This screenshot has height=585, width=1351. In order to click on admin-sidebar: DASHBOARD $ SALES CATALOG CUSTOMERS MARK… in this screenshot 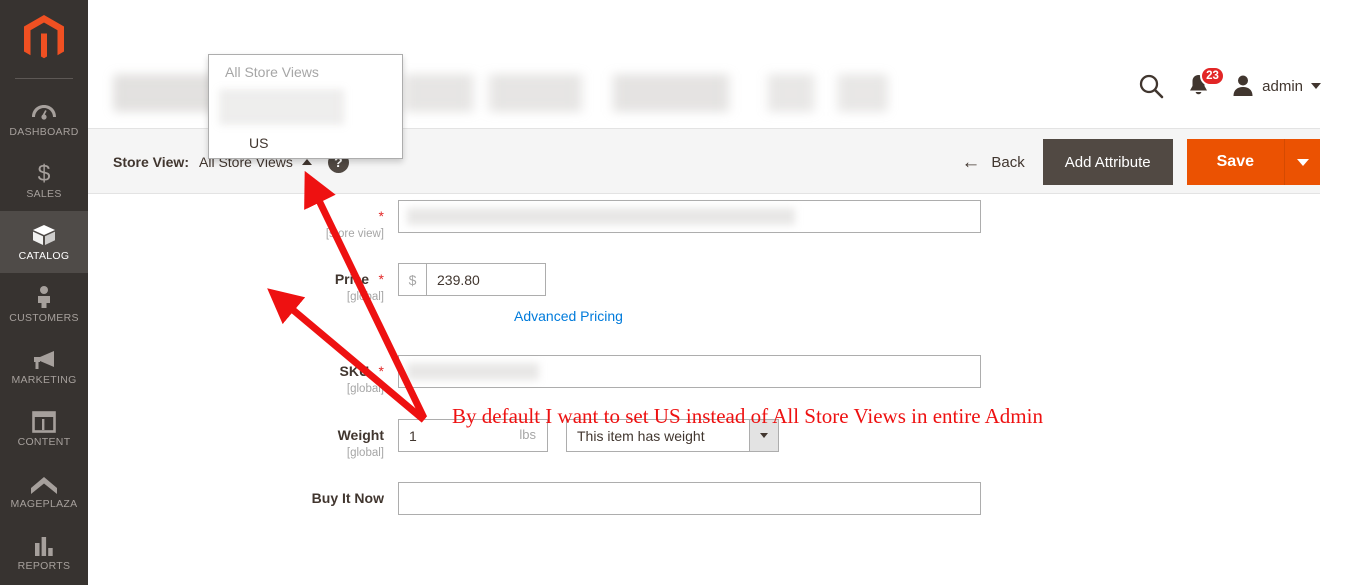, I will do `click(44, 292)`.